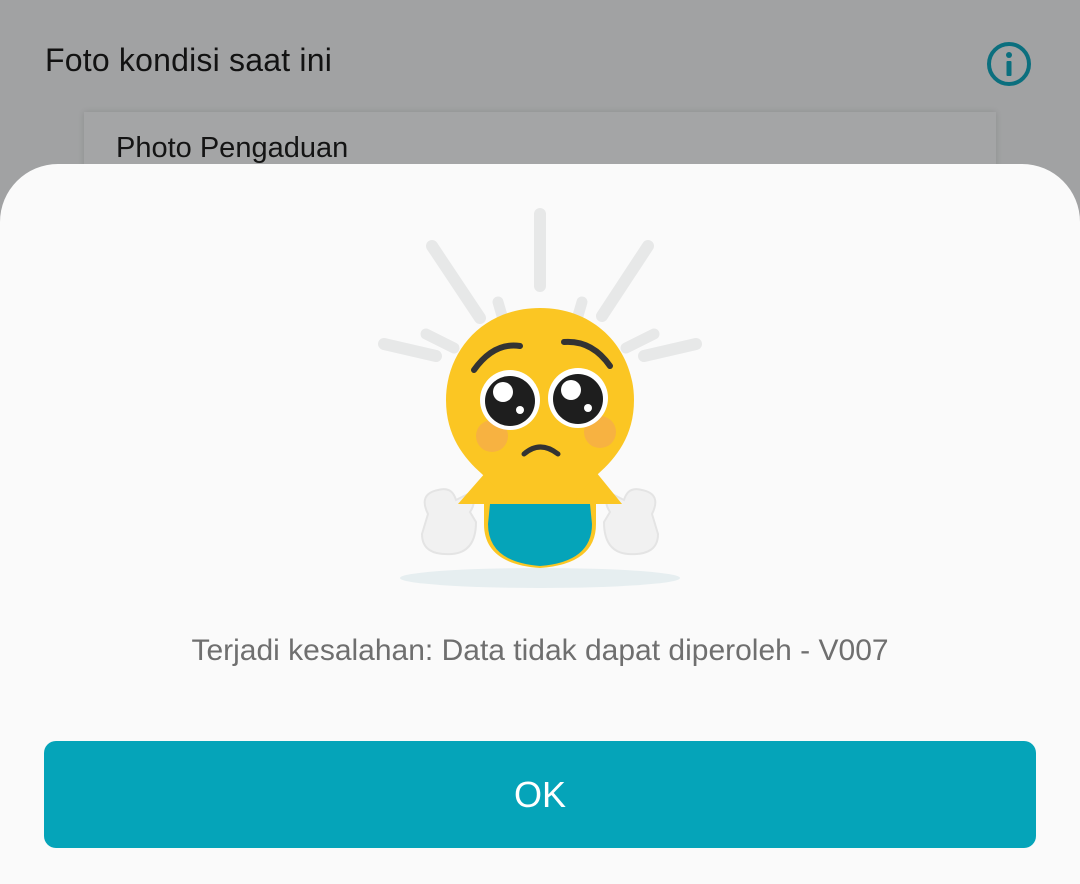  Describe the element at coordinates (1009, 64) in the screenshot. I see `info-icon` at that location.